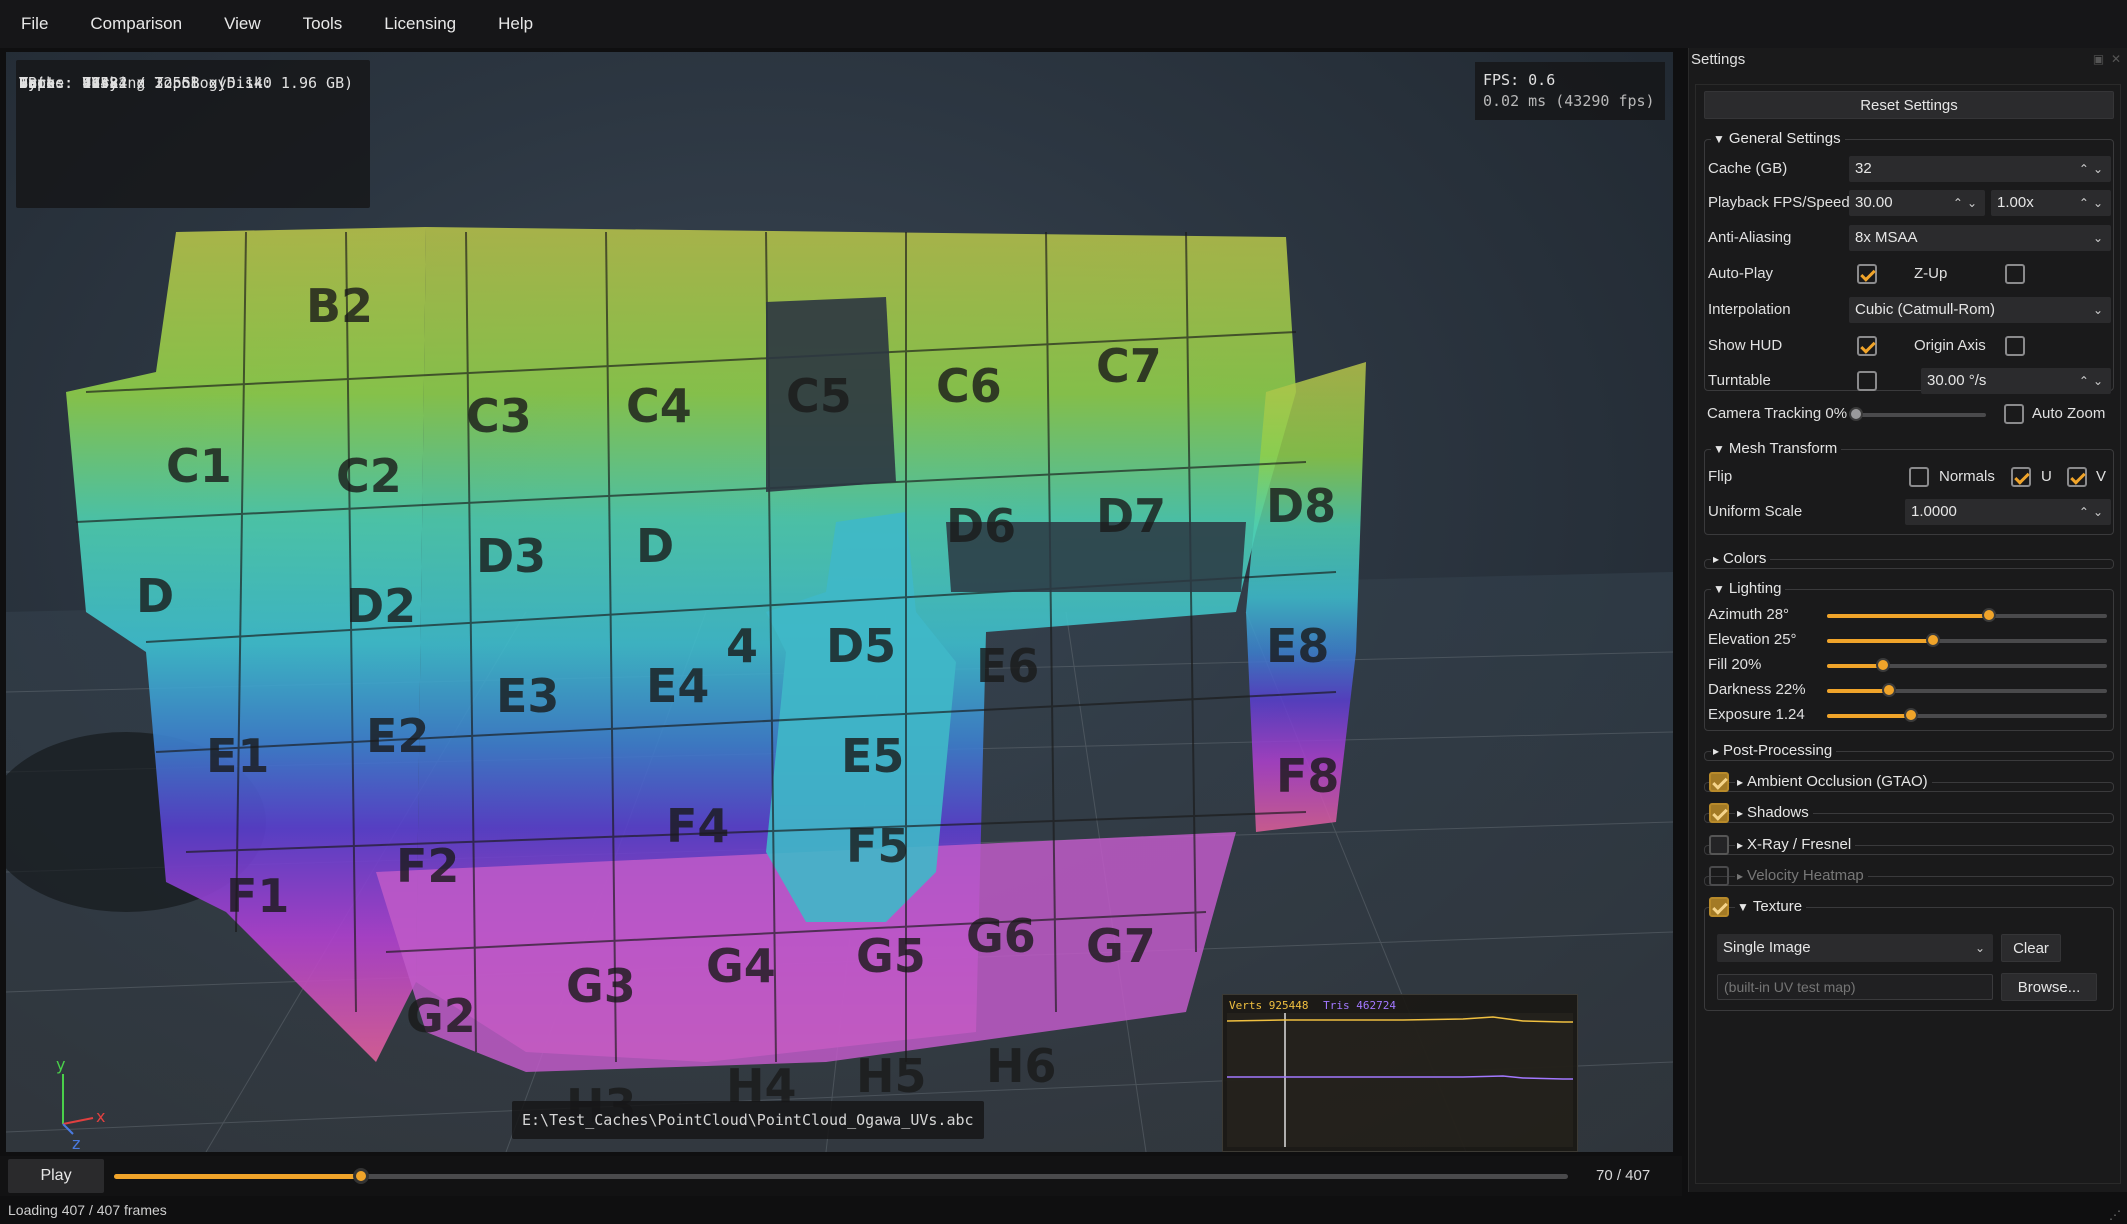 The image size is (2127, 1224). What do you see at coordinates (1741, 559) in the screenshot?
I see `colors-header: ▸ Colors` at bounding box center [1741, 559].